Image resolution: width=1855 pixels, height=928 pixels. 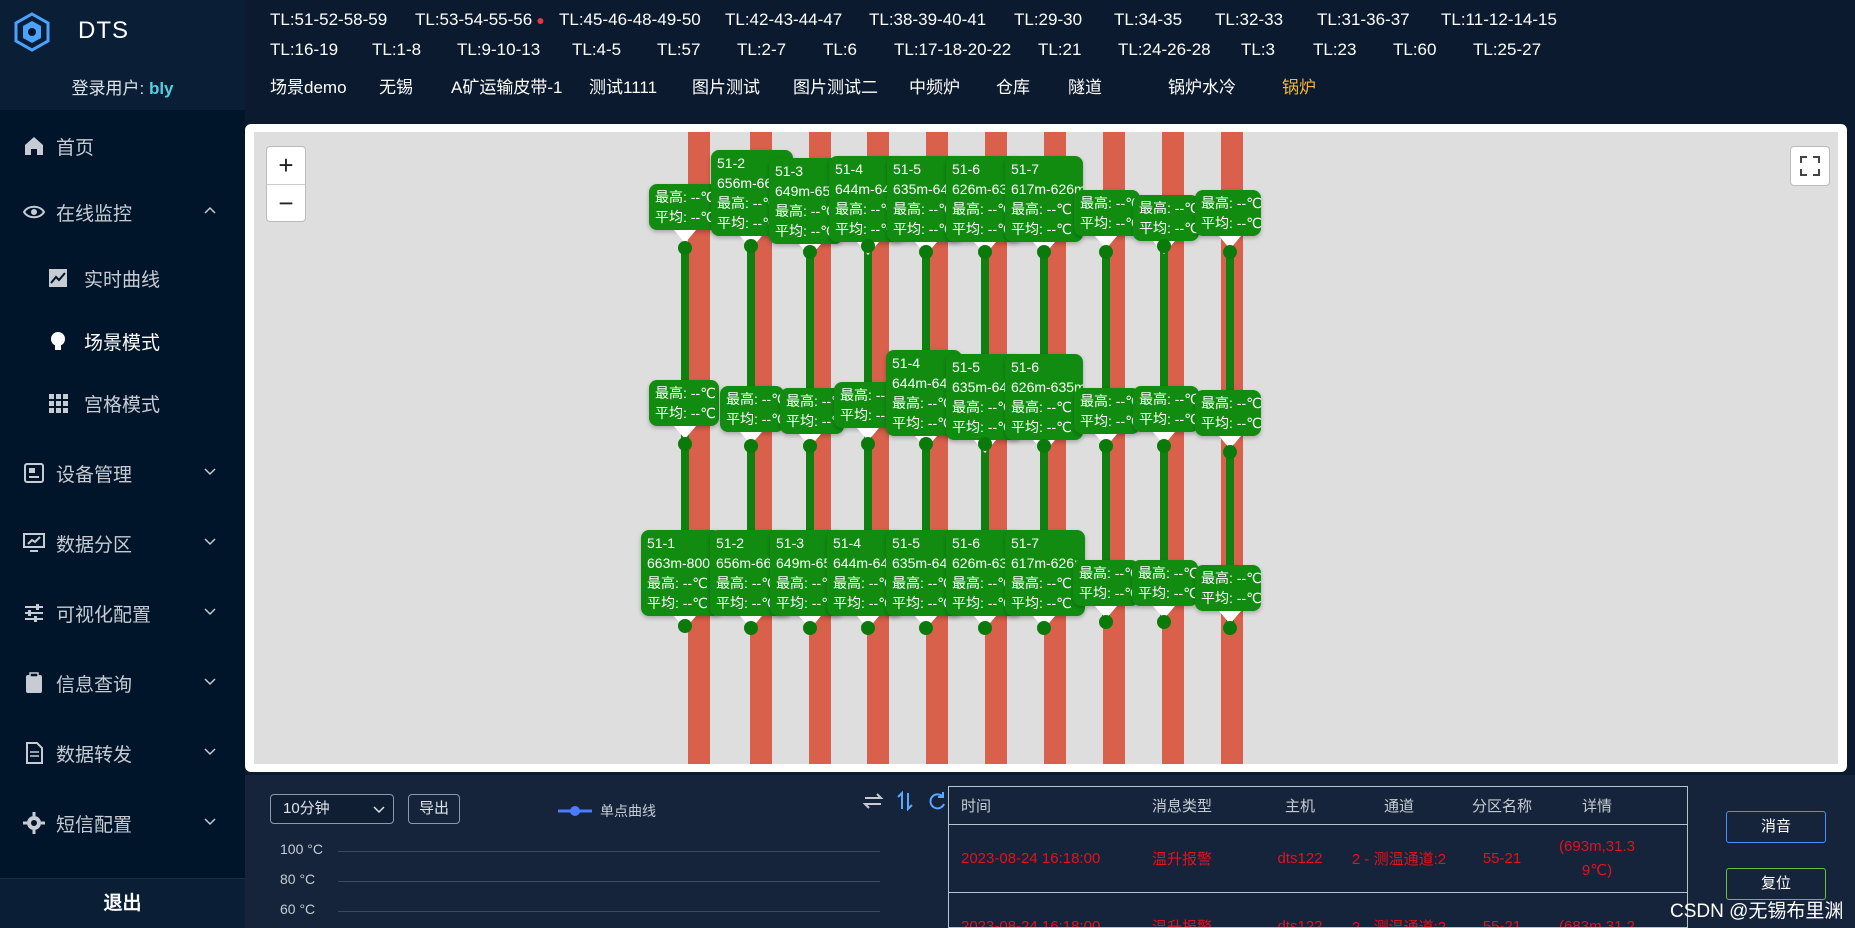 What do you see at coordinates (1013, 85) in the screenshot?
I see `scene-tab: 仓库` at bounding box center [1013, 85].